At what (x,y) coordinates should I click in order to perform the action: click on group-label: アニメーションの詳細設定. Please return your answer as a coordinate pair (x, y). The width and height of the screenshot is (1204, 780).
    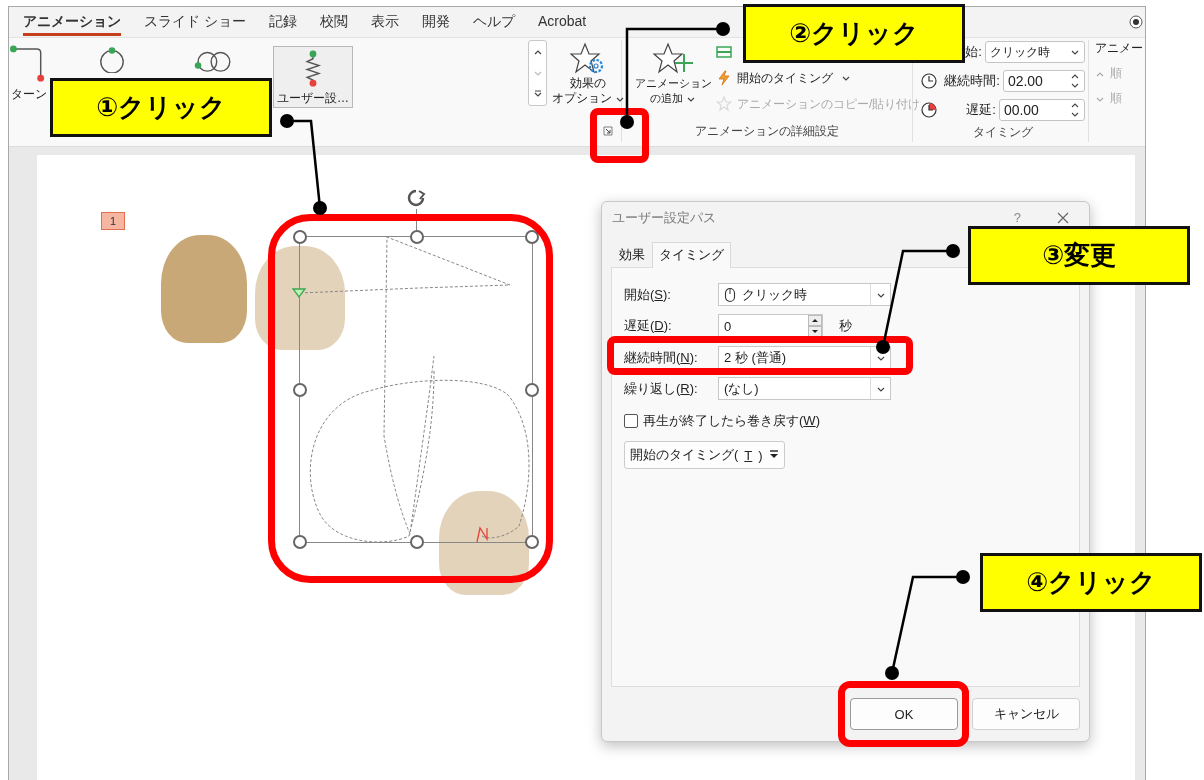
    Looking at the image, I should click on (767, 131).